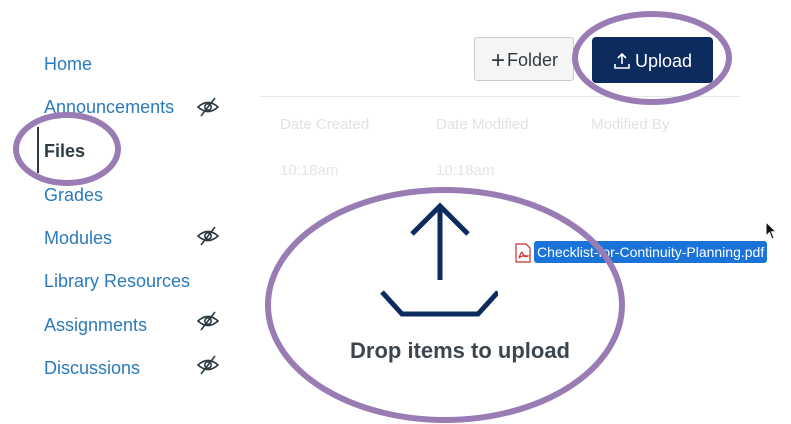  What do you see at coordinates (533, 60) in the screenshot?
I see `folder-button-label: Folder` at bounding box center [533, 60].